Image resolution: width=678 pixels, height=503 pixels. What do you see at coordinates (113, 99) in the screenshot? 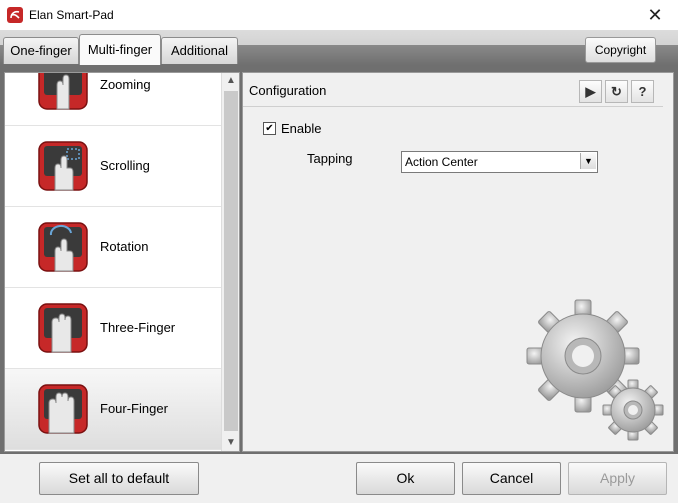
I see `list-item-zooming: Zooming` at bounding box center [113, 99].